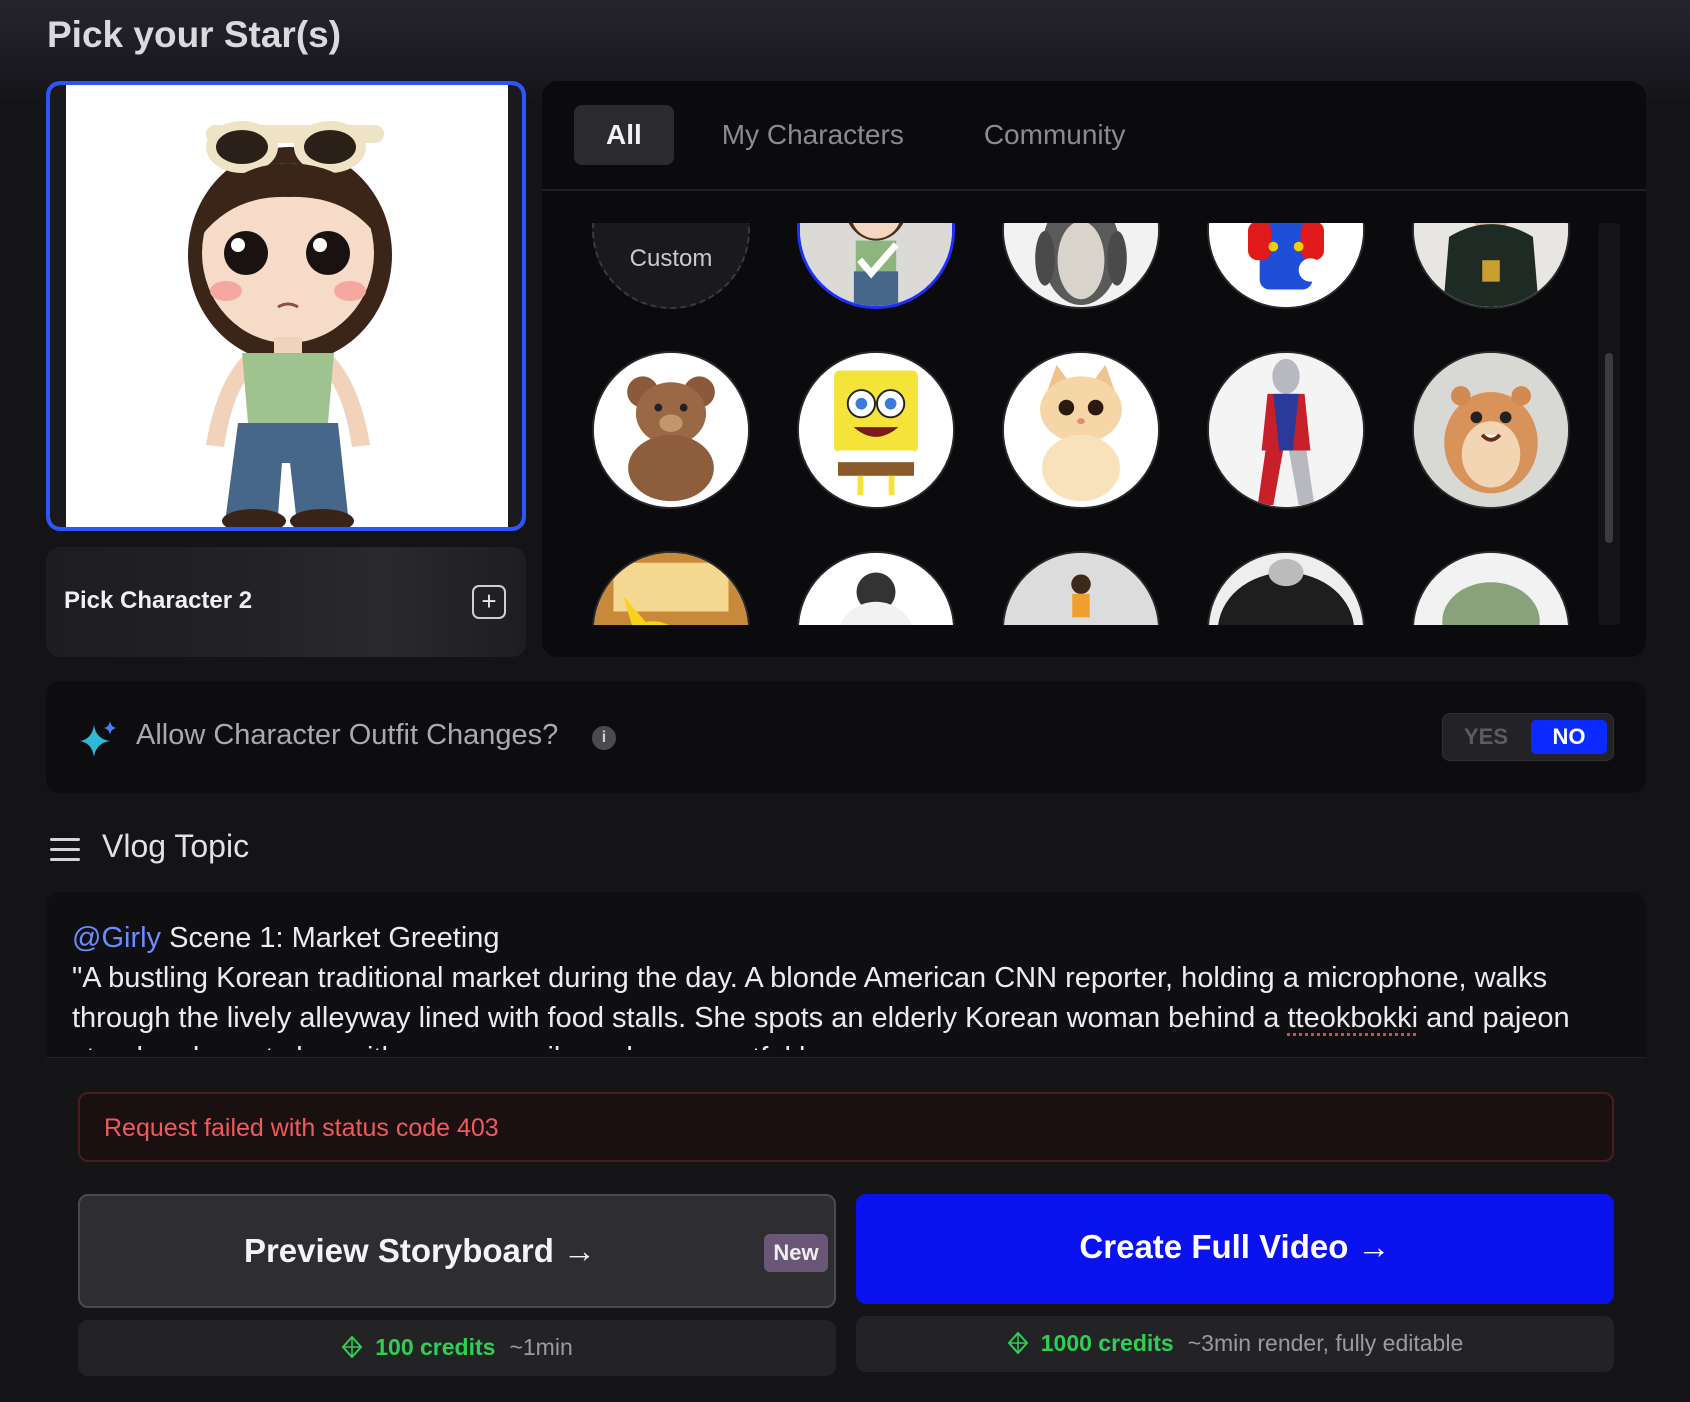 Image resolution: width=1690 pixels, height=1402 pixels. What do you see at coordinates (1094, 190) in the screenshot?
I see `tabs-divider` at bounding box center [1094, 190].